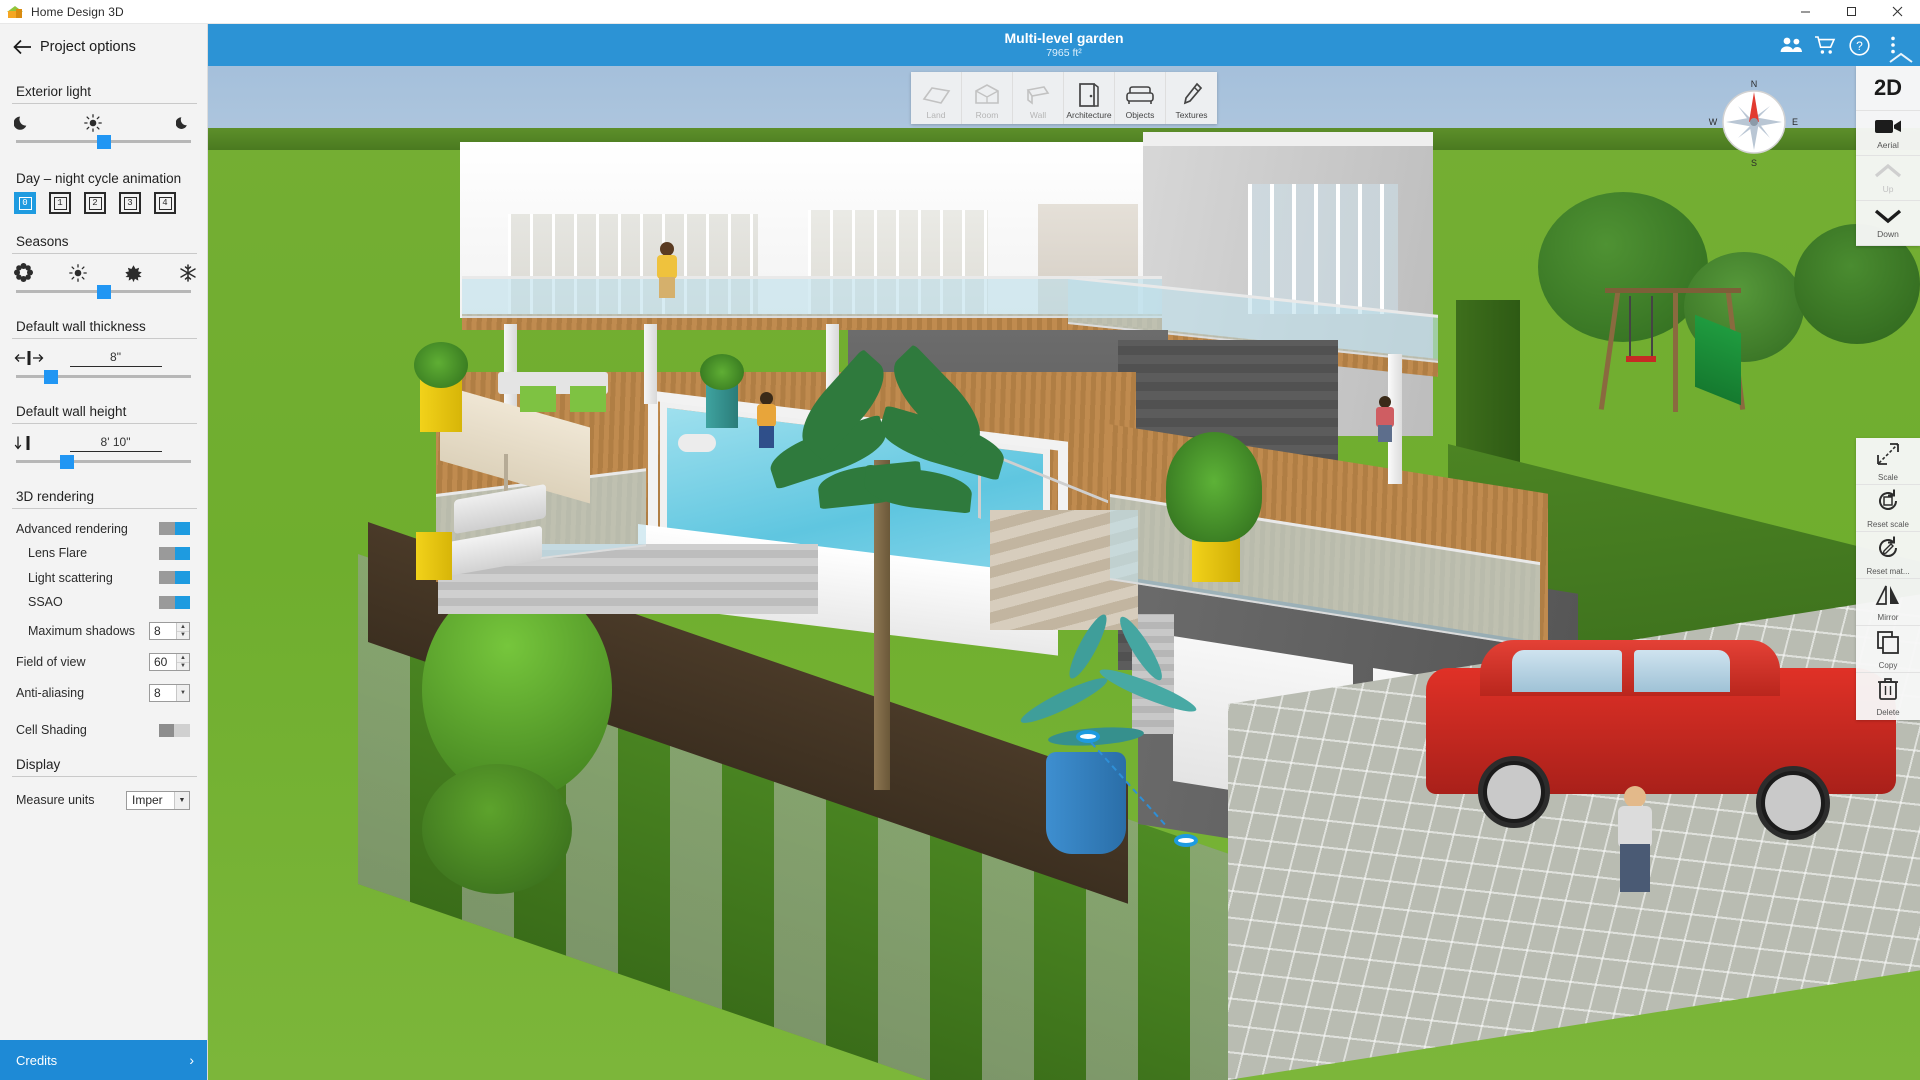 The width and height of the screenshot is (1920, 1080). I want to click on cycle-option-3: 3, so click(130, 203).